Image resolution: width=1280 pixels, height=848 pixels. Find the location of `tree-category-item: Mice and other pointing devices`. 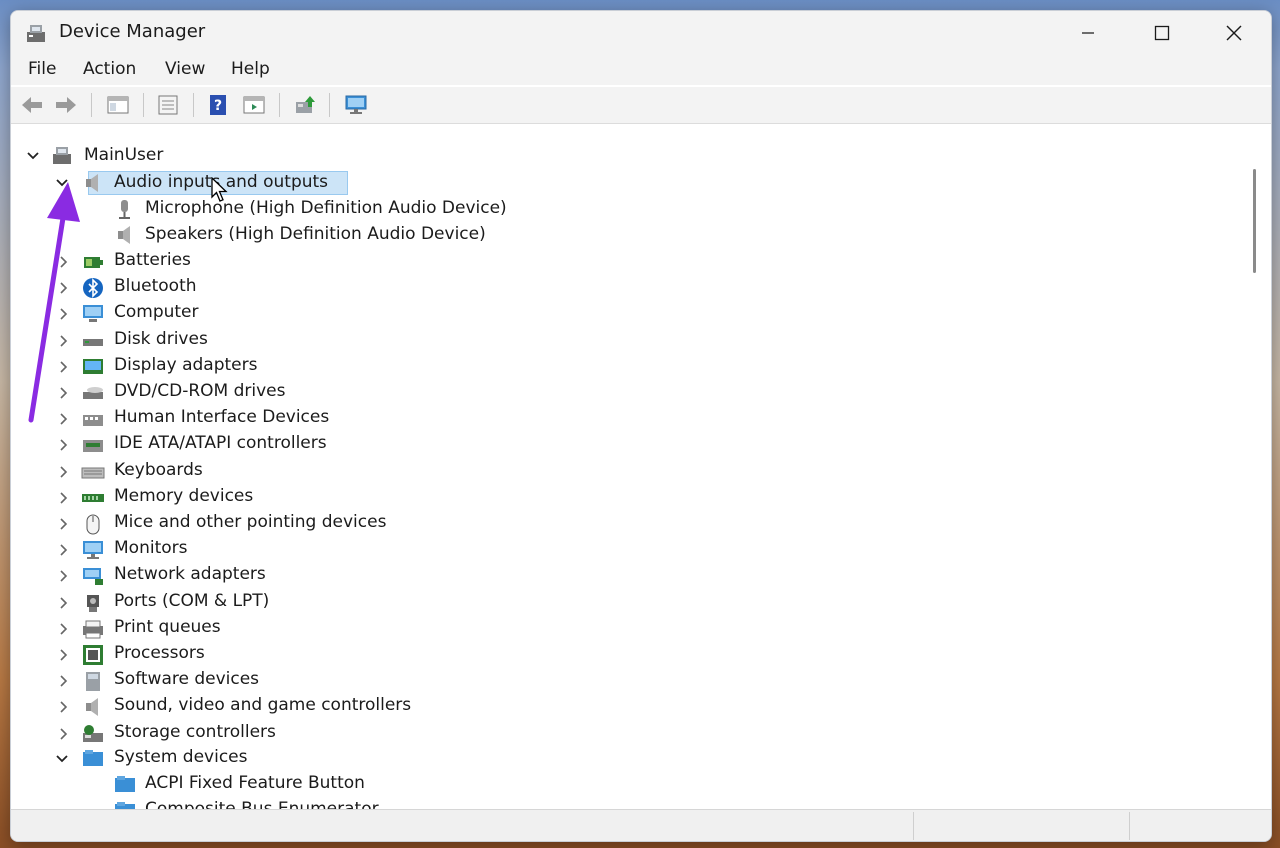

tree-category-item: Mice and other pointing devices is located at coordinates (250, 522).